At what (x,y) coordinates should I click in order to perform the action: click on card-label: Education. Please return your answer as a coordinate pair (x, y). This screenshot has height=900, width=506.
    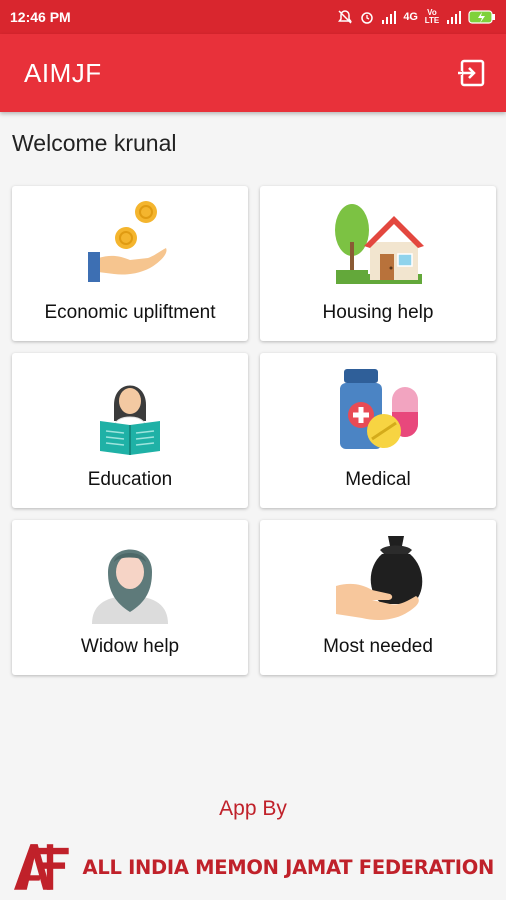
    Looking at the image, I should click on (130, 479).